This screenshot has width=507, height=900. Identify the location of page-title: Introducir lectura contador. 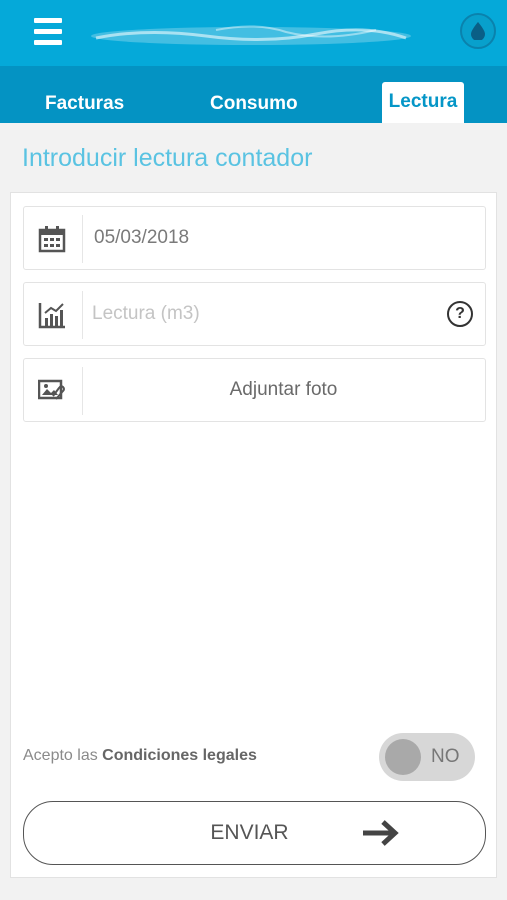
(167, 158).